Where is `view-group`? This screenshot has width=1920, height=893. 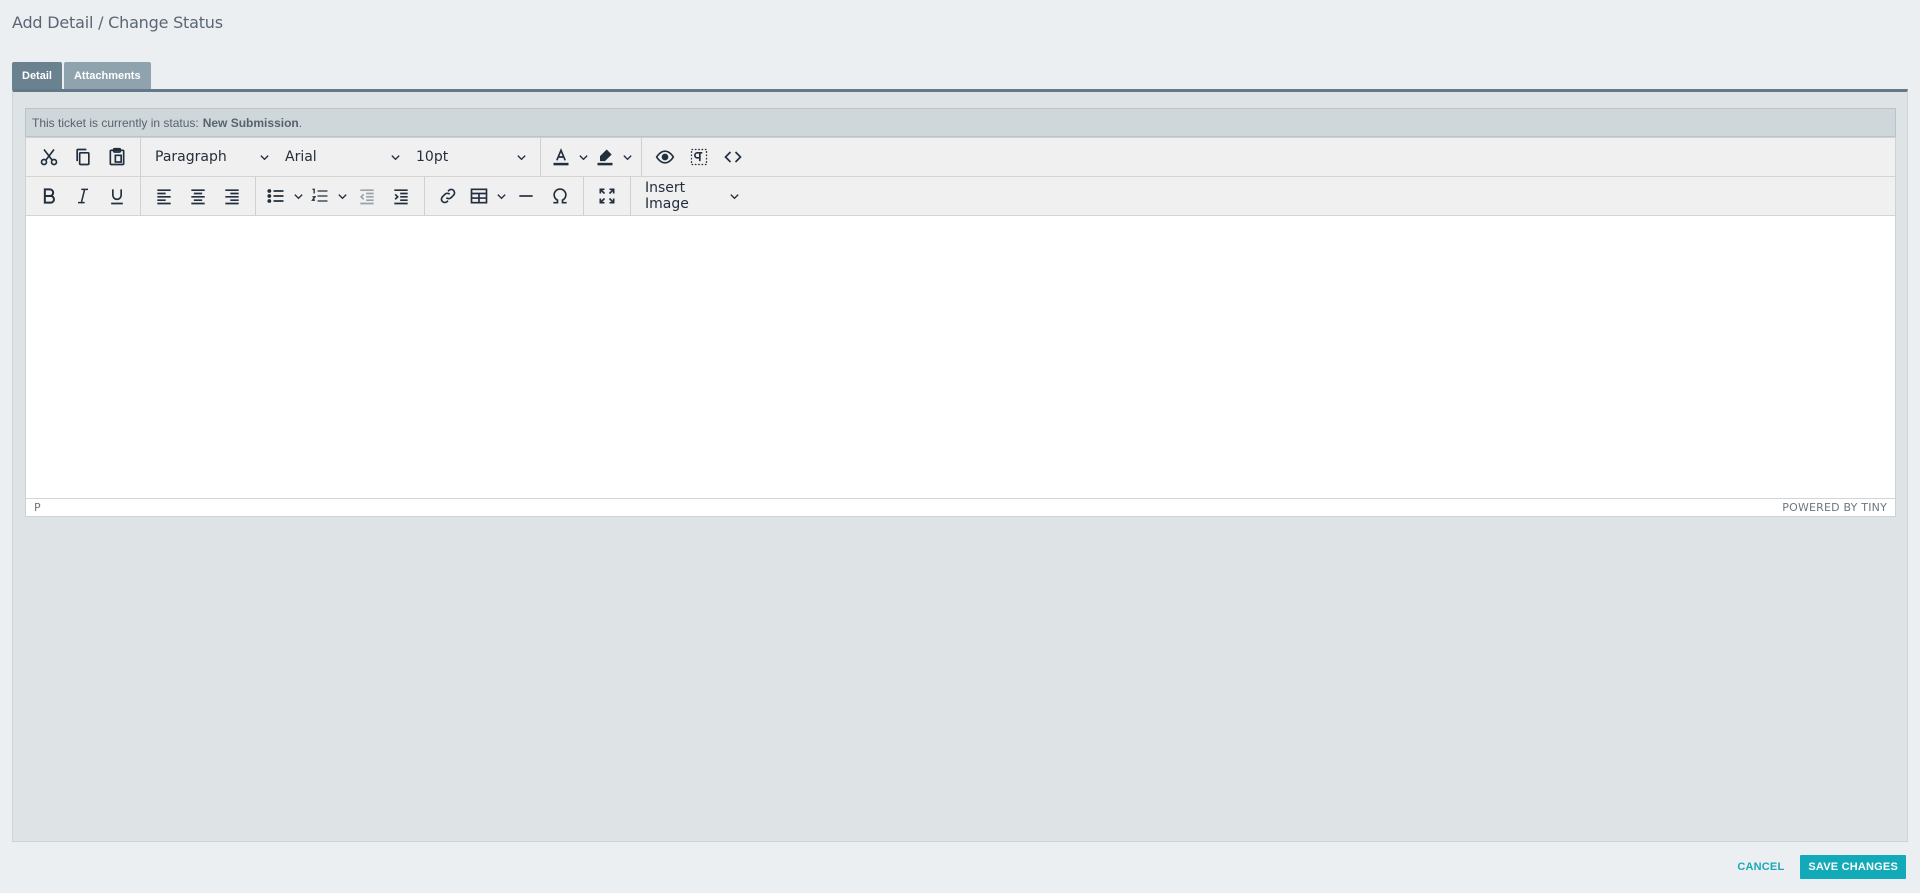
view-group is located at coordinates (699, 157).